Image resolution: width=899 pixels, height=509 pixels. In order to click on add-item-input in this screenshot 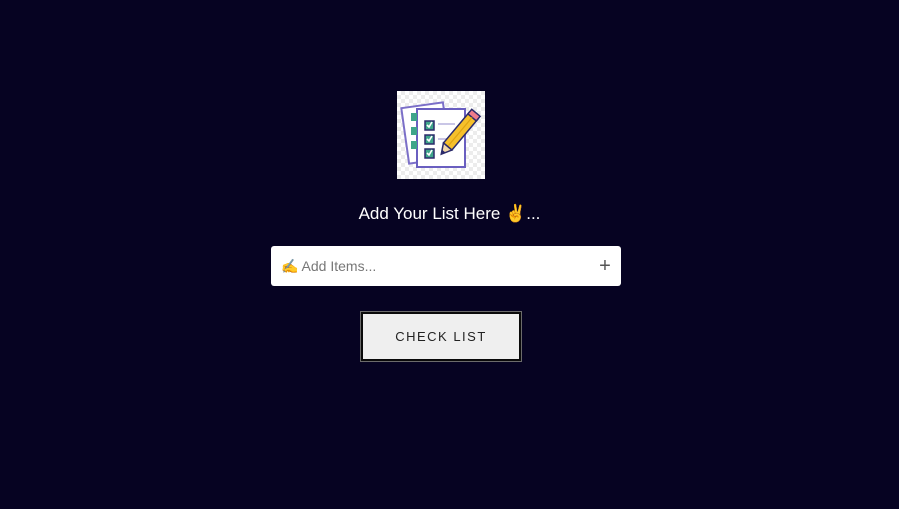, I will do `click(431, 266)`.